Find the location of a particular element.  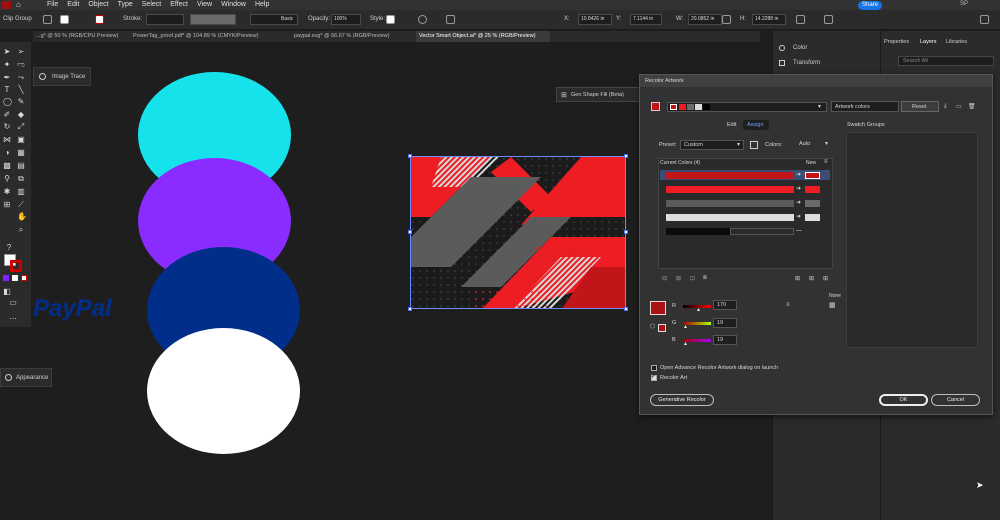

selection-tool-icon: ➤ is located at coordinates (7, 52).